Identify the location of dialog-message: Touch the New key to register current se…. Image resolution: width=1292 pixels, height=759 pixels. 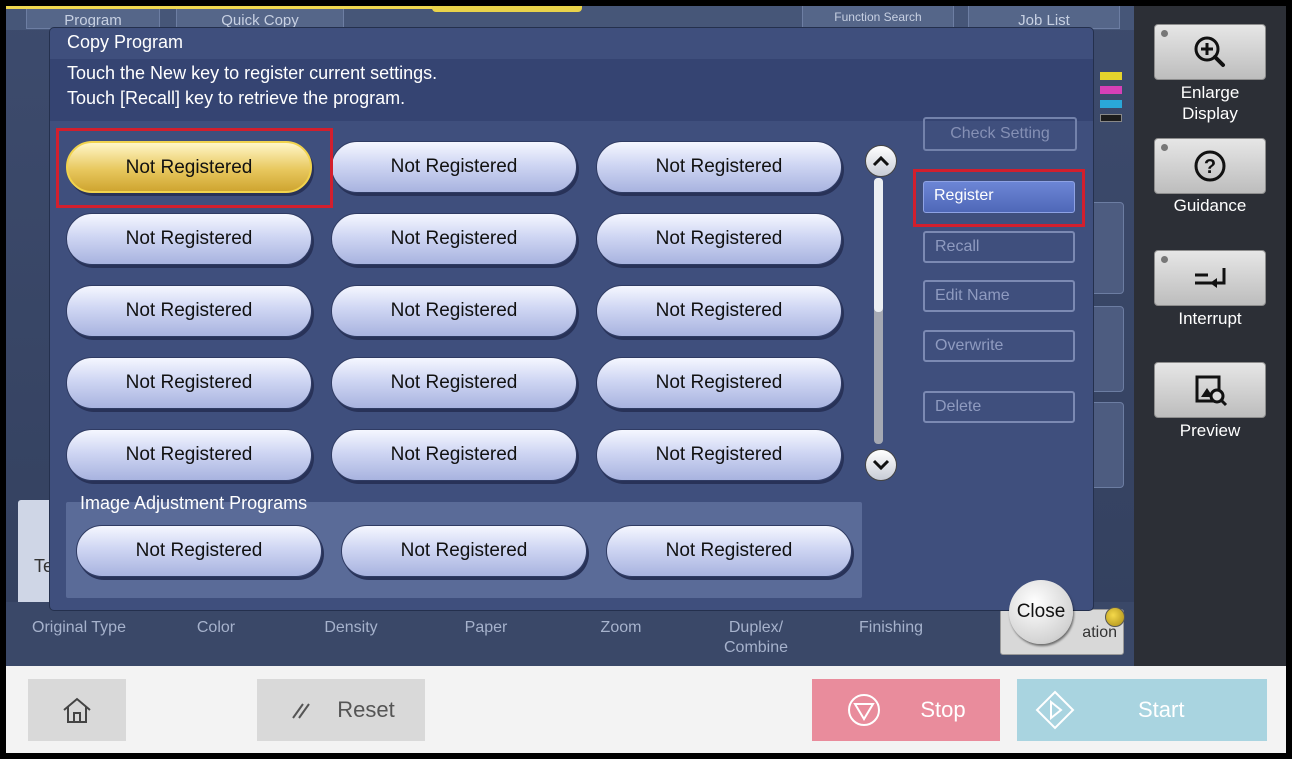
(571, 90).